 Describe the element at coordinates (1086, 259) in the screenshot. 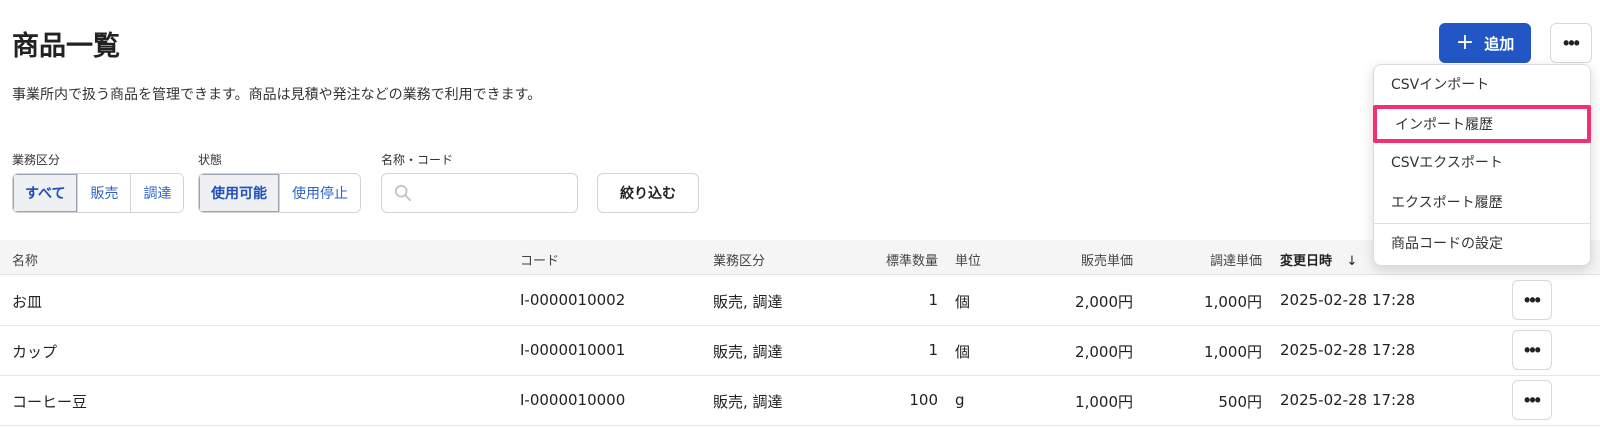

I see `column-sale-price: 販売単価` at that location.